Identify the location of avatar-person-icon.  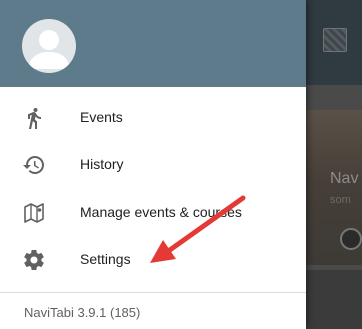
(49, 49).